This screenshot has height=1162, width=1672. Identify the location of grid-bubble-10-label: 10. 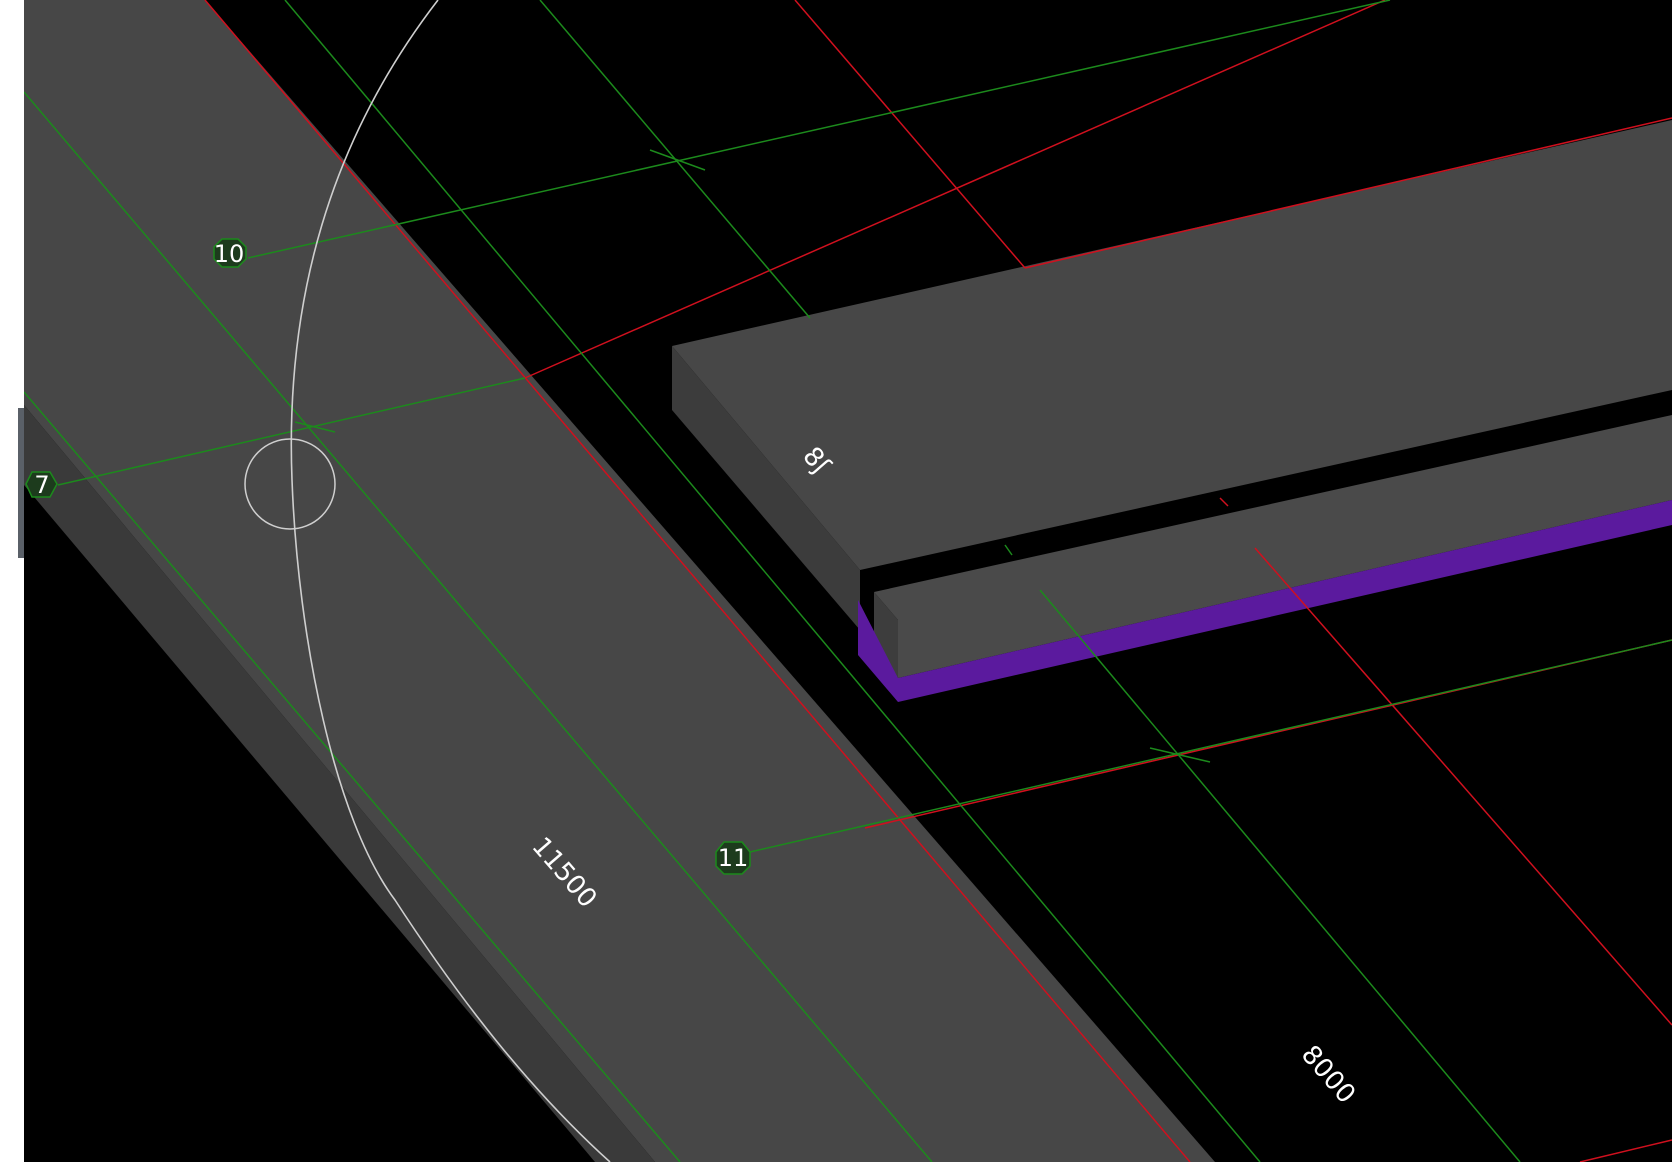
(229, 254).